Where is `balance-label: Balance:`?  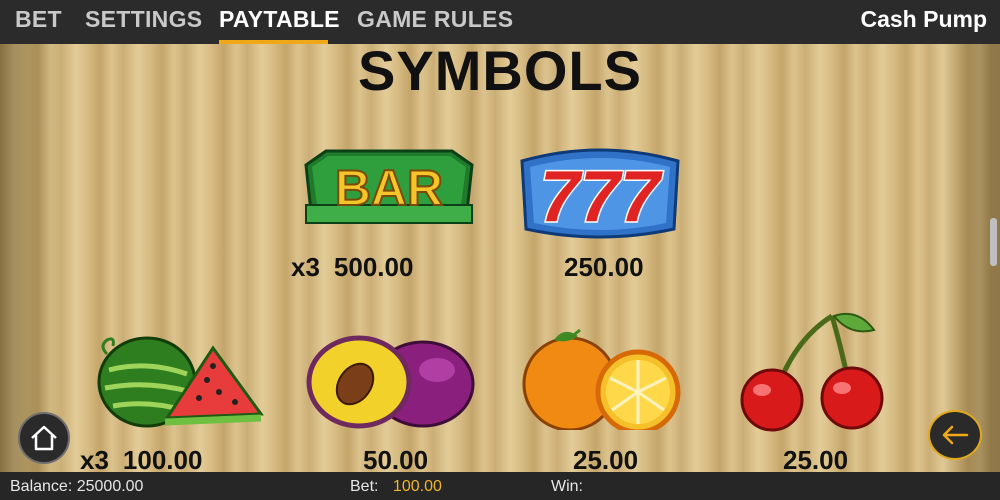
balance-label: Balance: is located at coordinates (41, 486).